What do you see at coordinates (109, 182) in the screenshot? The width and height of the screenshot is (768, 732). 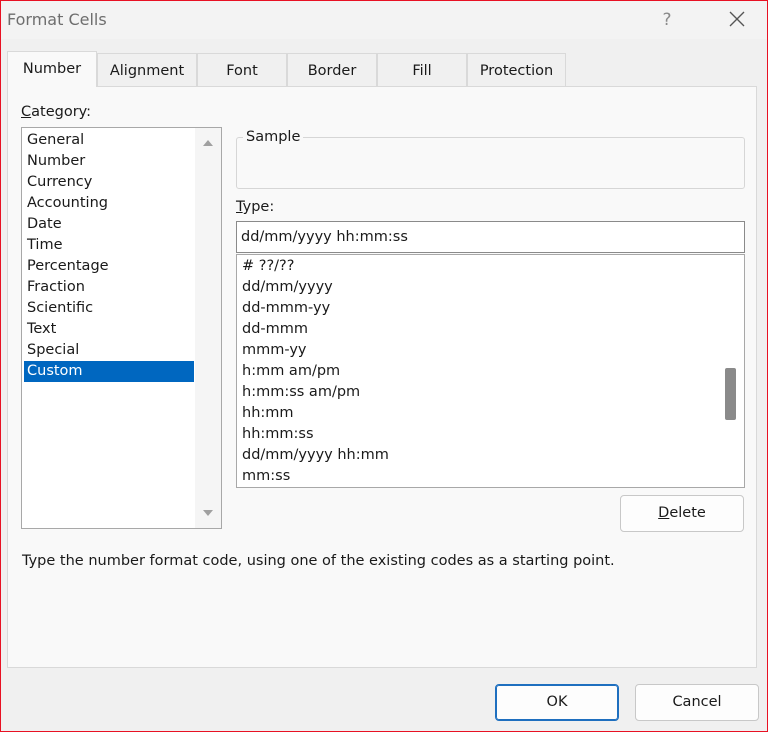 I see `category-item-currency: Currency` at bounding box center [109, 182].